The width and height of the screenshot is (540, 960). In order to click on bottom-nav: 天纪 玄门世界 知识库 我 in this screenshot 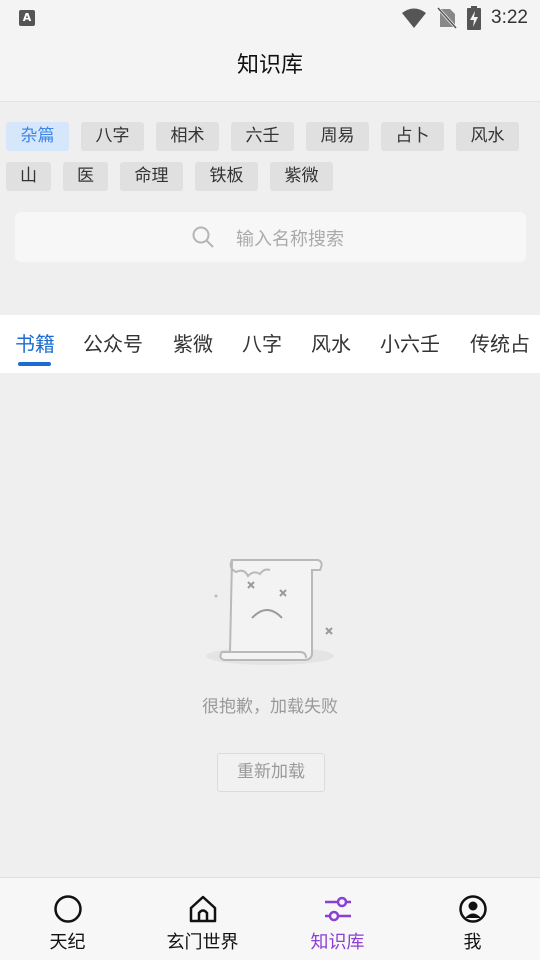, I will do `click(270, 918)`.